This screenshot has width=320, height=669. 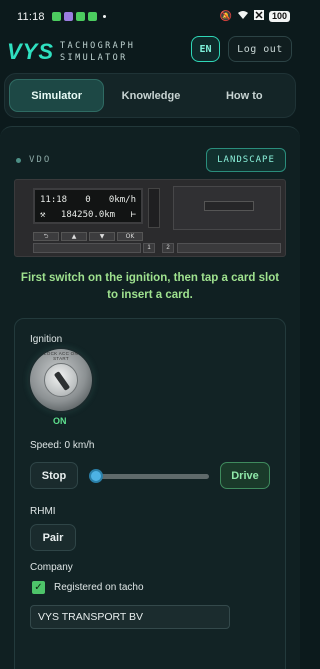 I want to click on display-line-1: 11:18 0 0km/h, so click(x=88, y=199).